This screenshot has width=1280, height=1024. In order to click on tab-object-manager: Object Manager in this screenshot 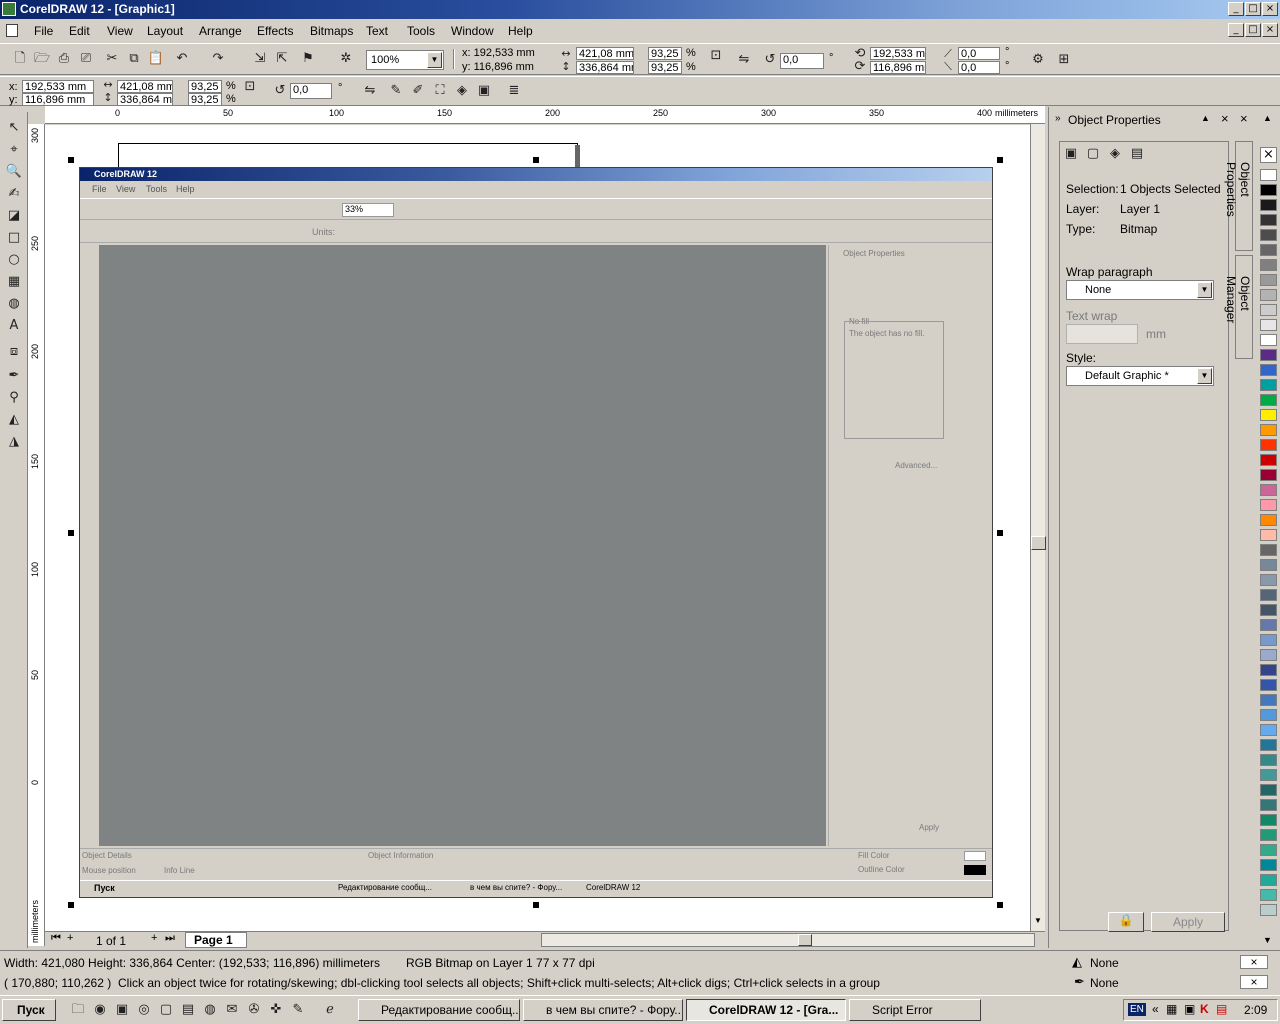, I will do `click(1238, 307)`.